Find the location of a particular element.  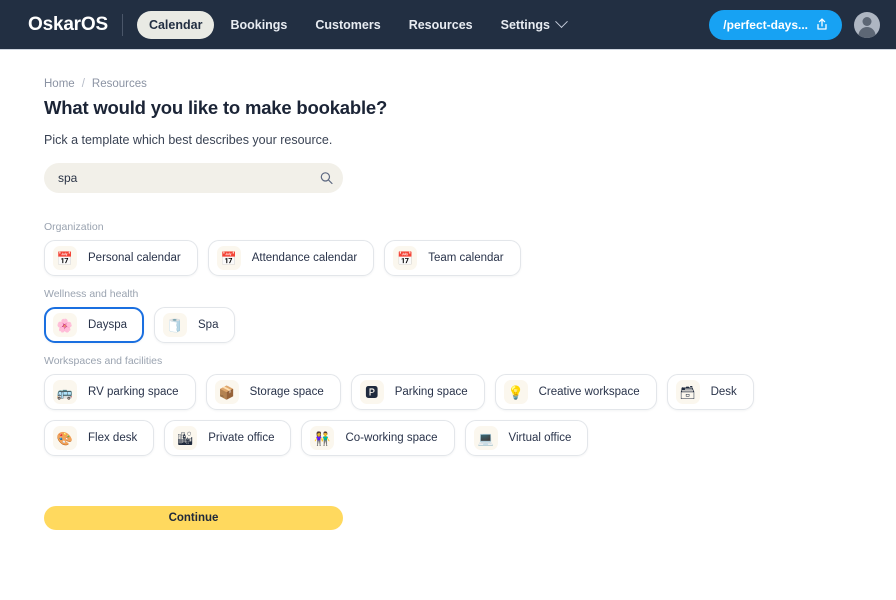

breadcrumb-home: Home is located at coordinates (59, 84).